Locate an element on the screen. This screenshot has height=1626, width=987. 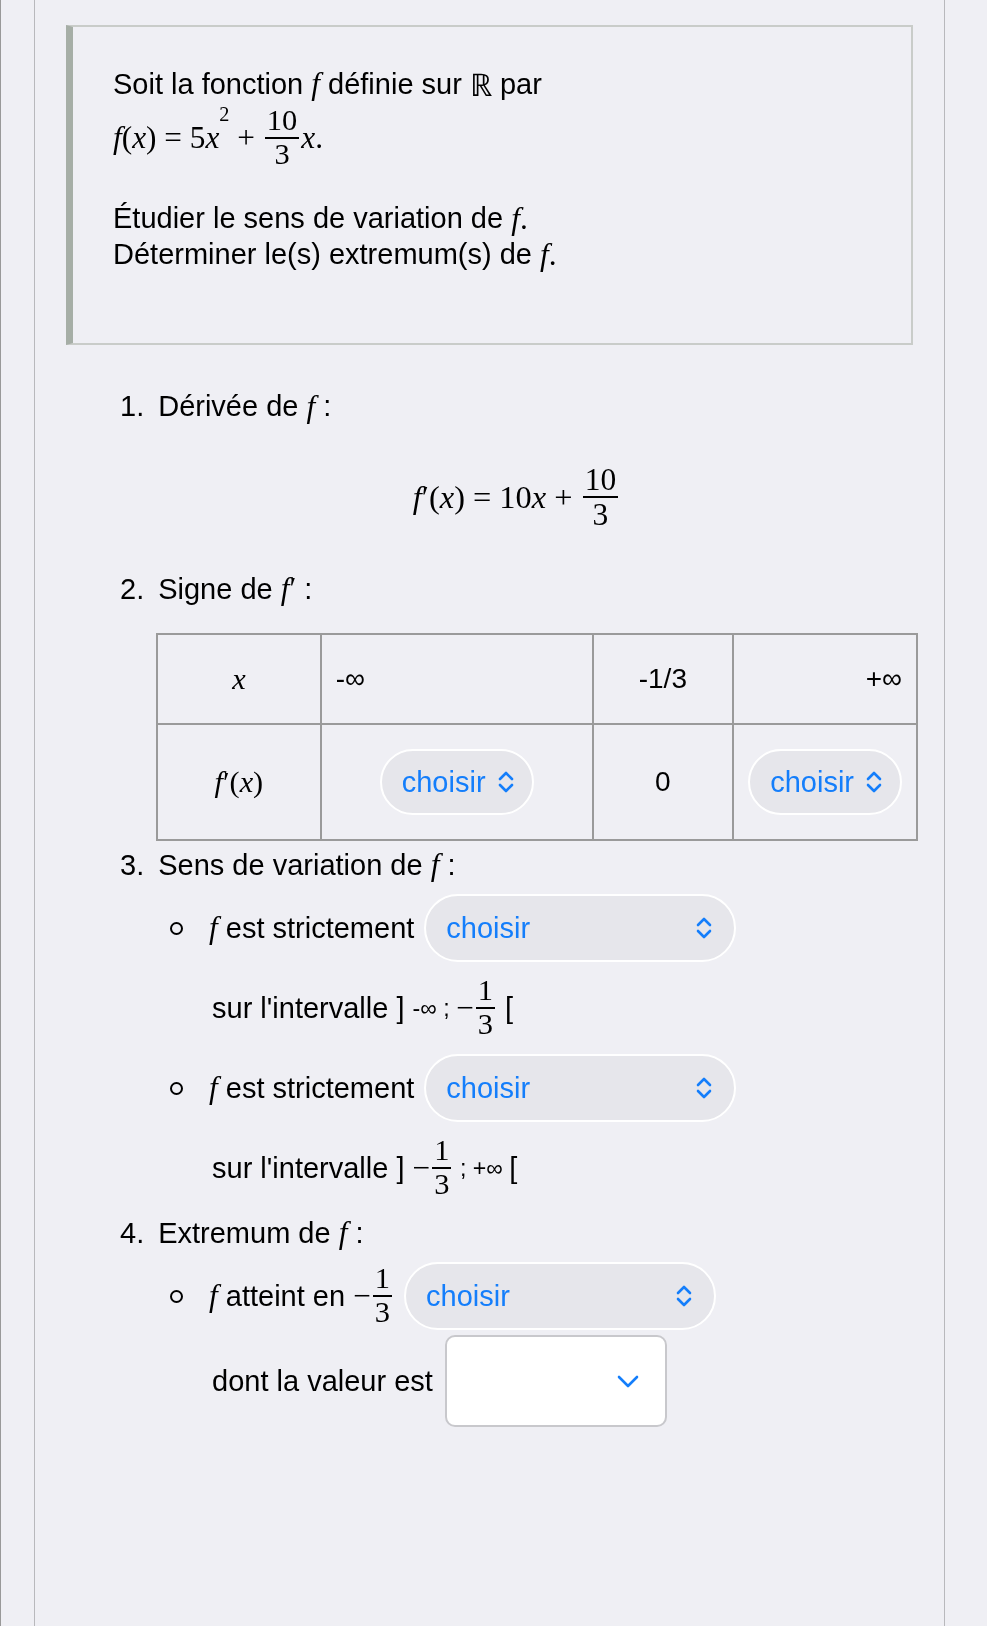
chevron-down-icon is located at coordinates (627, 1381).